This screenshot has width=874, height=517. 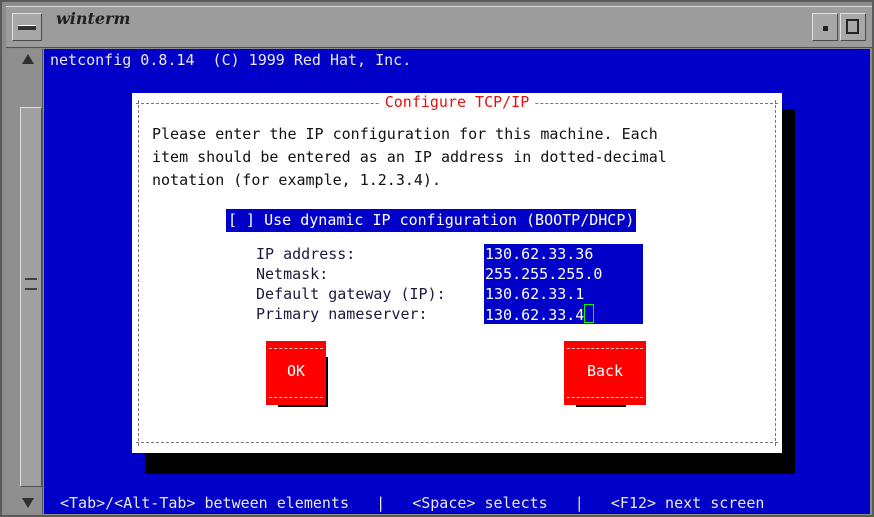 I want to click on window-menu-button, so click(x=27, y=27).